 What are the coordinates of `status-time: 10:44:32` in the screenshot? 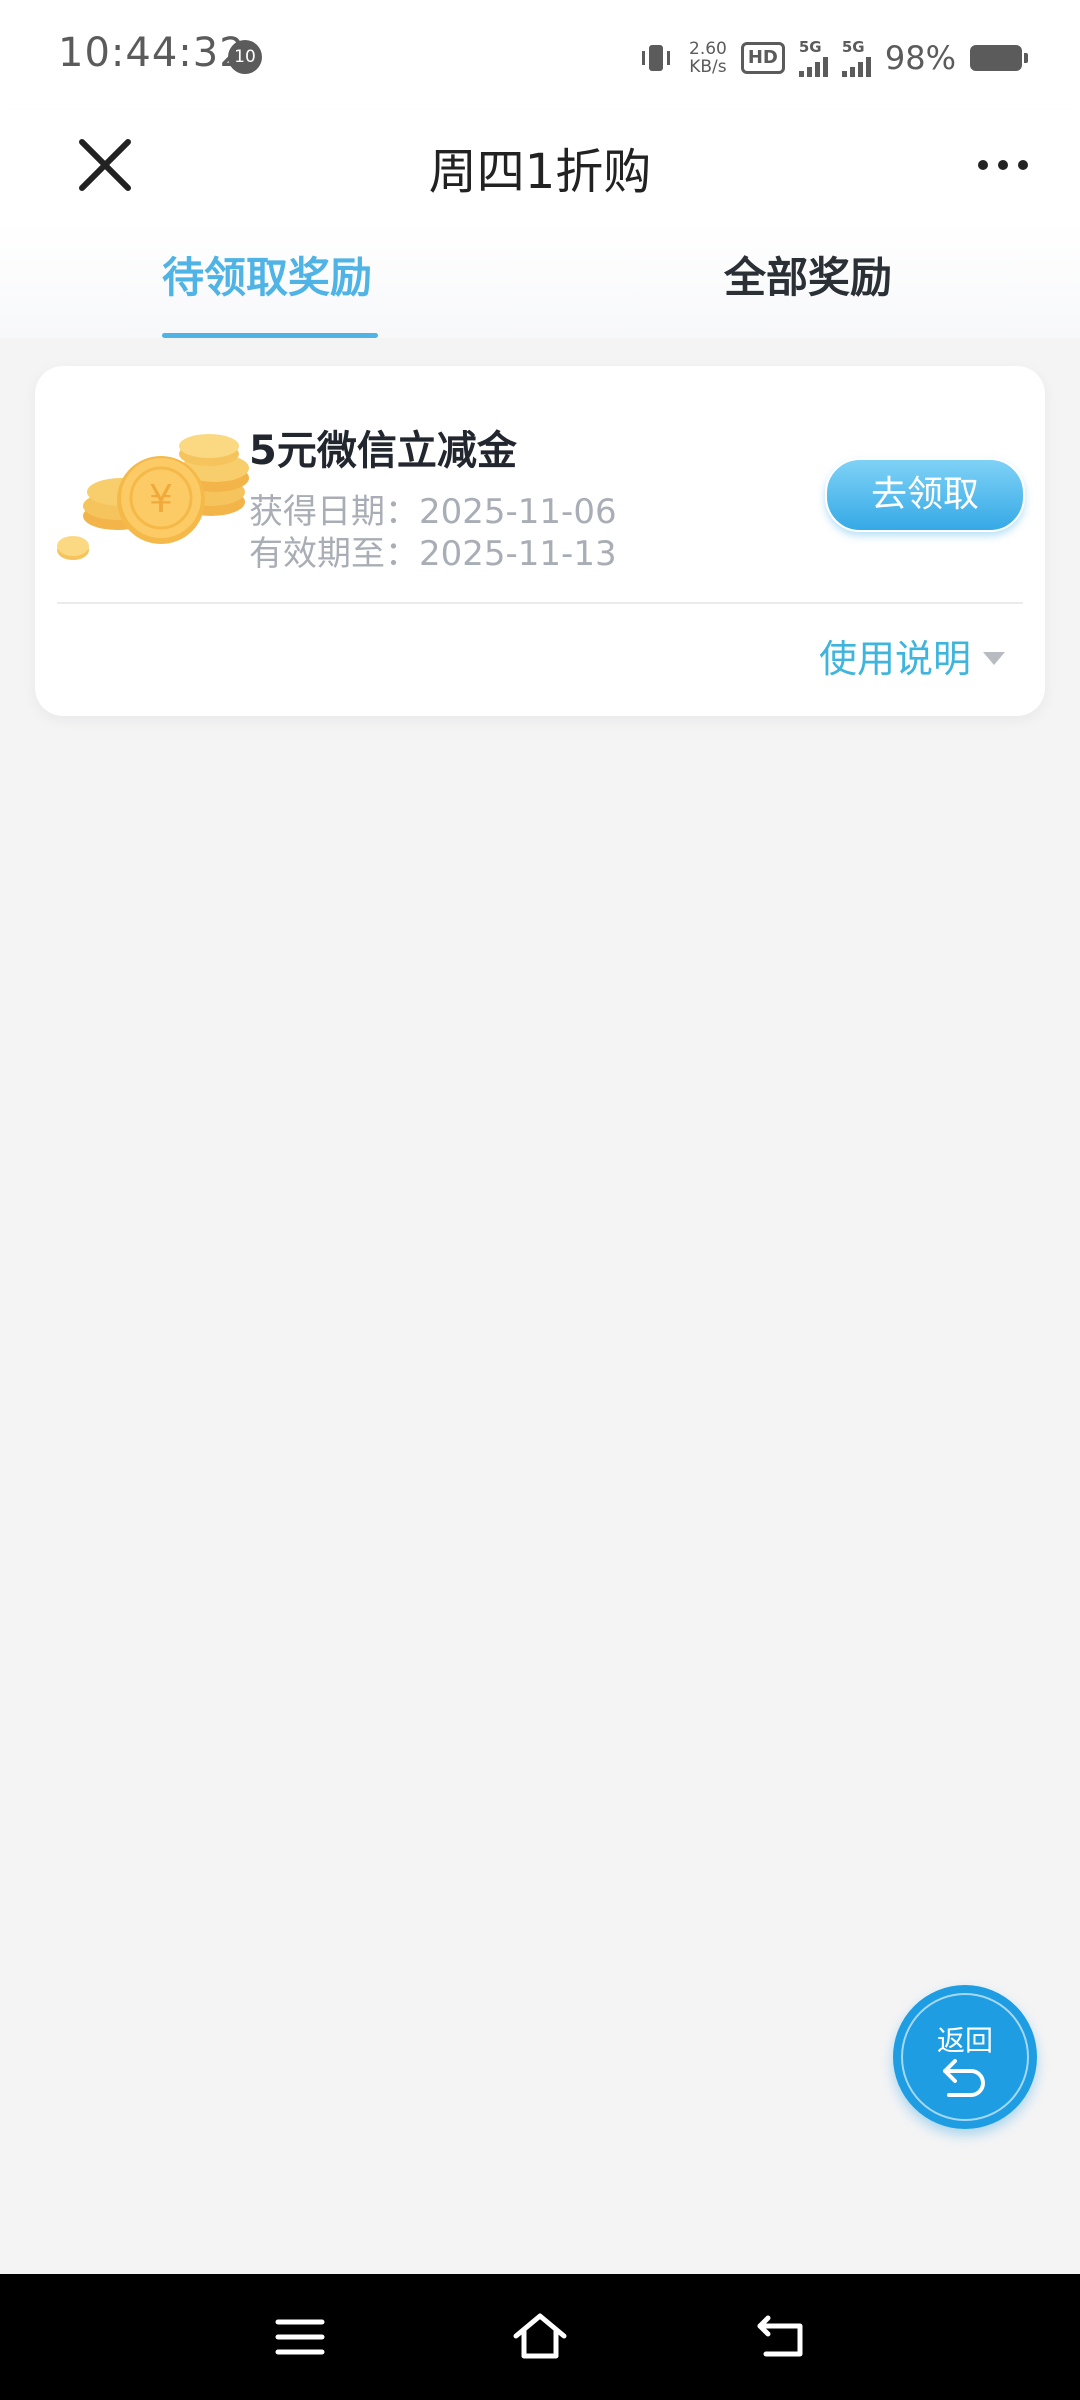 It's located at (152, 53).